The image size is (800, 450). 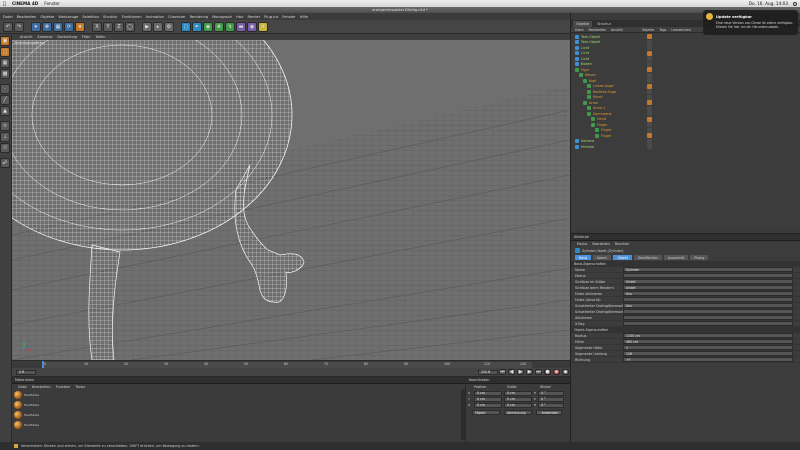 What do you see at coordinates (538, 372) in the screenshot?
I see `go-end-icon: ⏭` at bounding box center [538, 372].